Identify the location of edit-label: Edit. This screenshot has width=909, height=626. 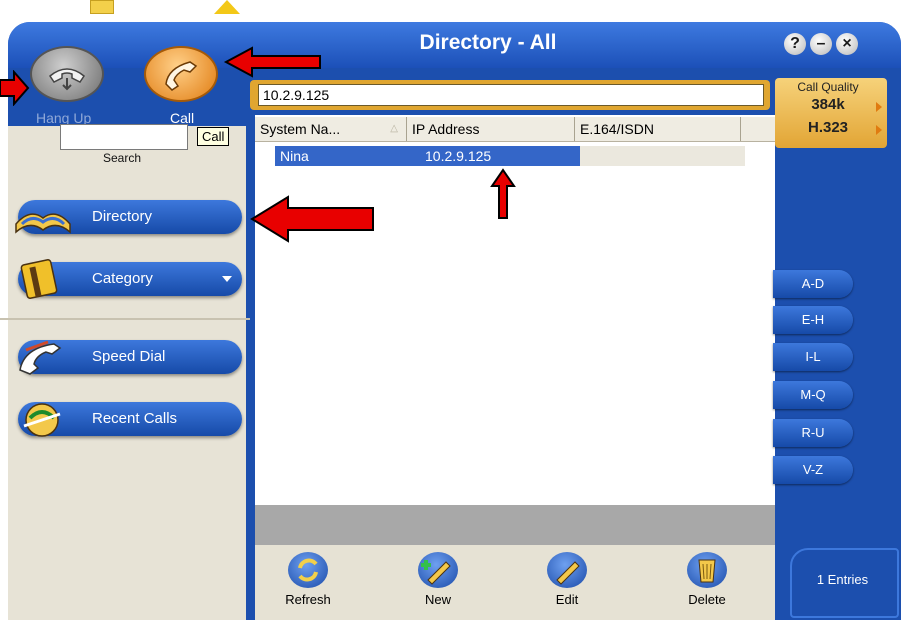
(567, 599).